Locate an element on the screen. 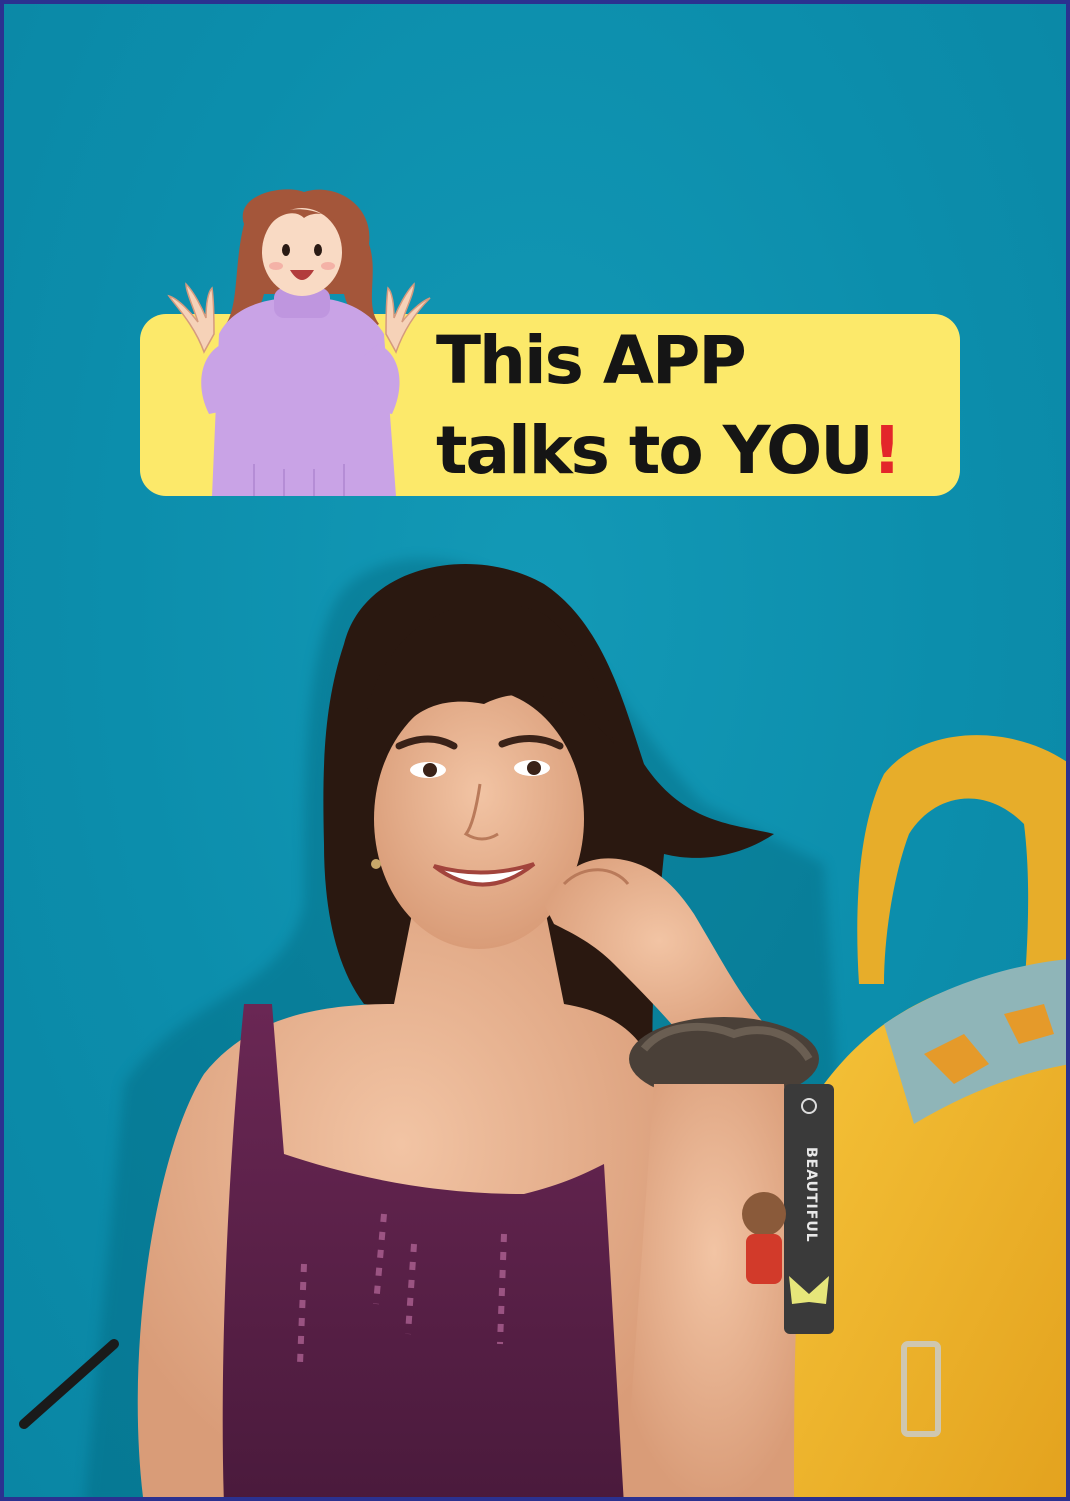  cartoon-girl-illustration is located at coordinates (299, 342).